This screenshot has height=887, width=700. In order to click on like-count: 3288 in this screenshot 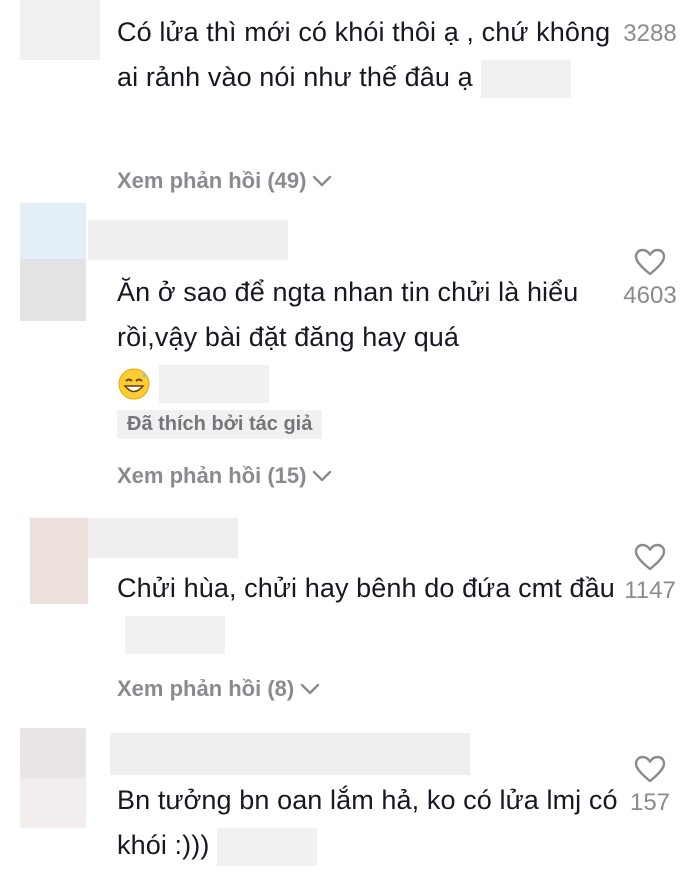, I will do `click(650, 33)`.